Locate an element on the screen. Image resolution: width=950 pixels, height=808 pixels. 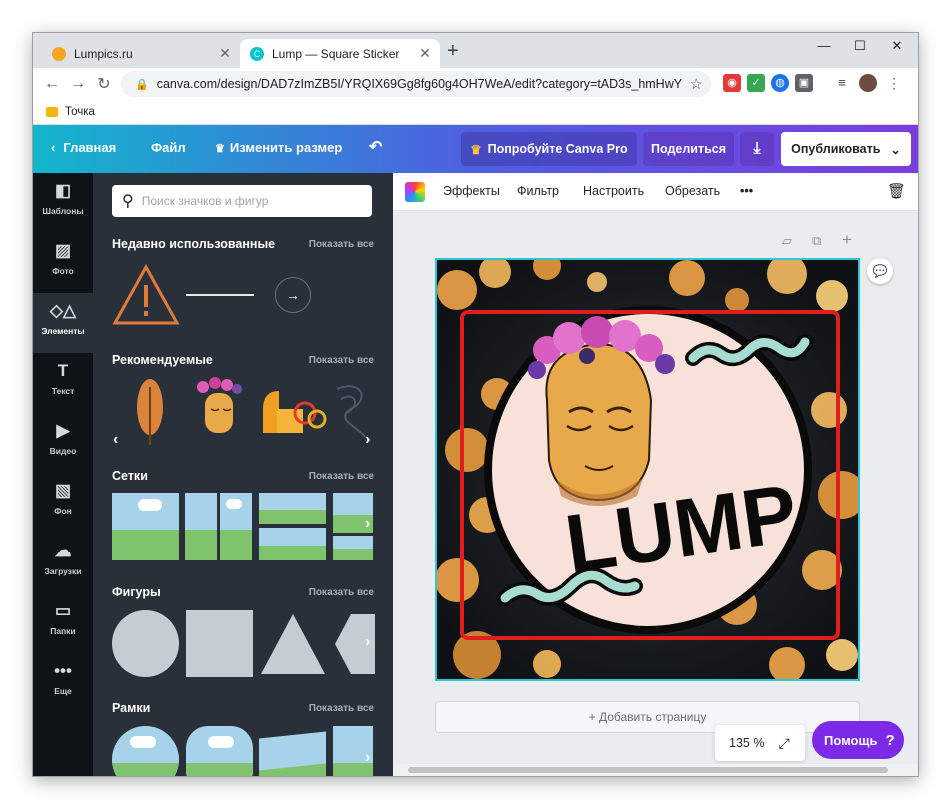
comment-icon: 💬 is located at coordinates (880, 271).